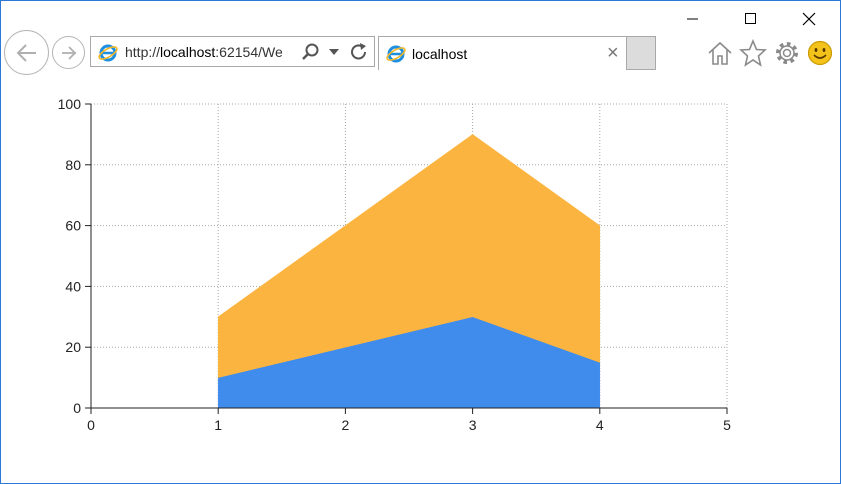 The image size is (841, 484). What do you see at coordinates (600, 425) in the screenshot?
I see `x-tick-label: 4` at bounding box center [600, 425].